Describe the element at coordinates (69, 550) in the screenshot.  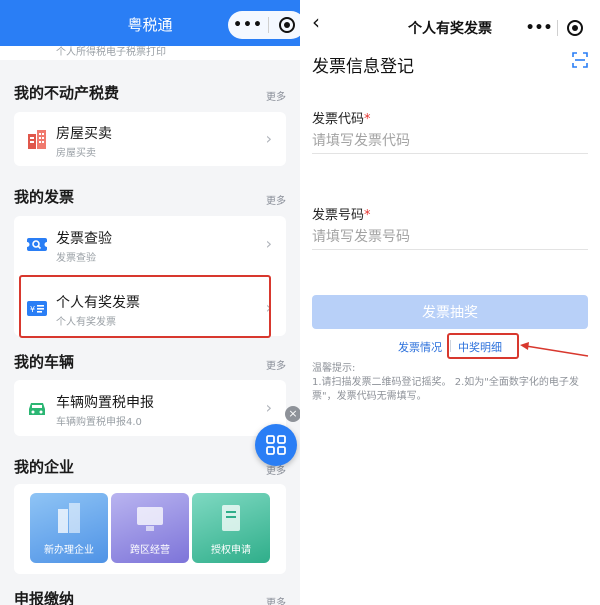
I see `tile-label: 新办理企业` at that location.